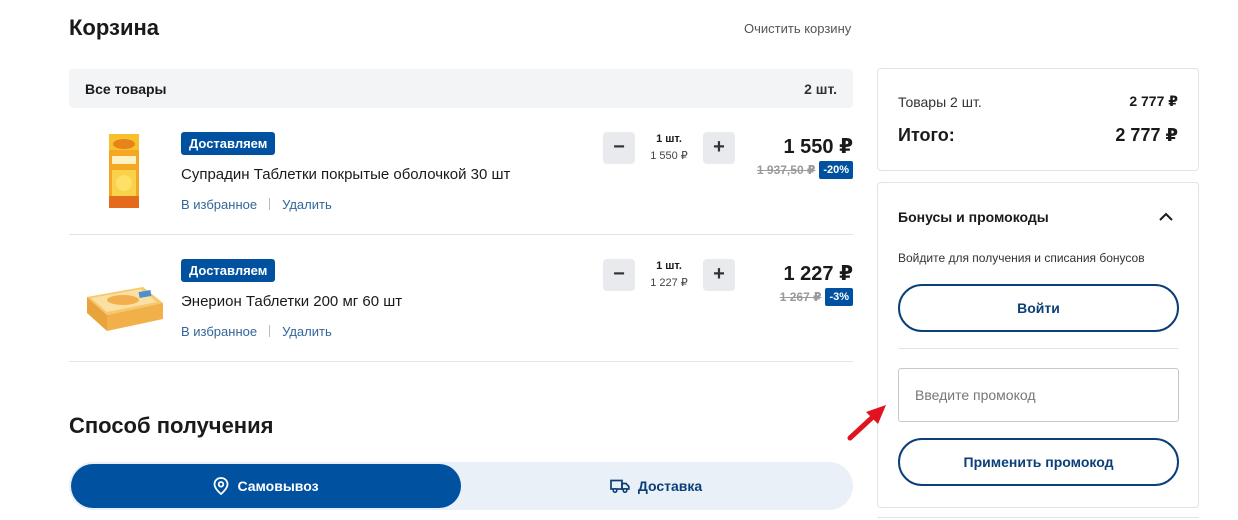  I want to click on annotation-arrow-icon, so click(866, 423).